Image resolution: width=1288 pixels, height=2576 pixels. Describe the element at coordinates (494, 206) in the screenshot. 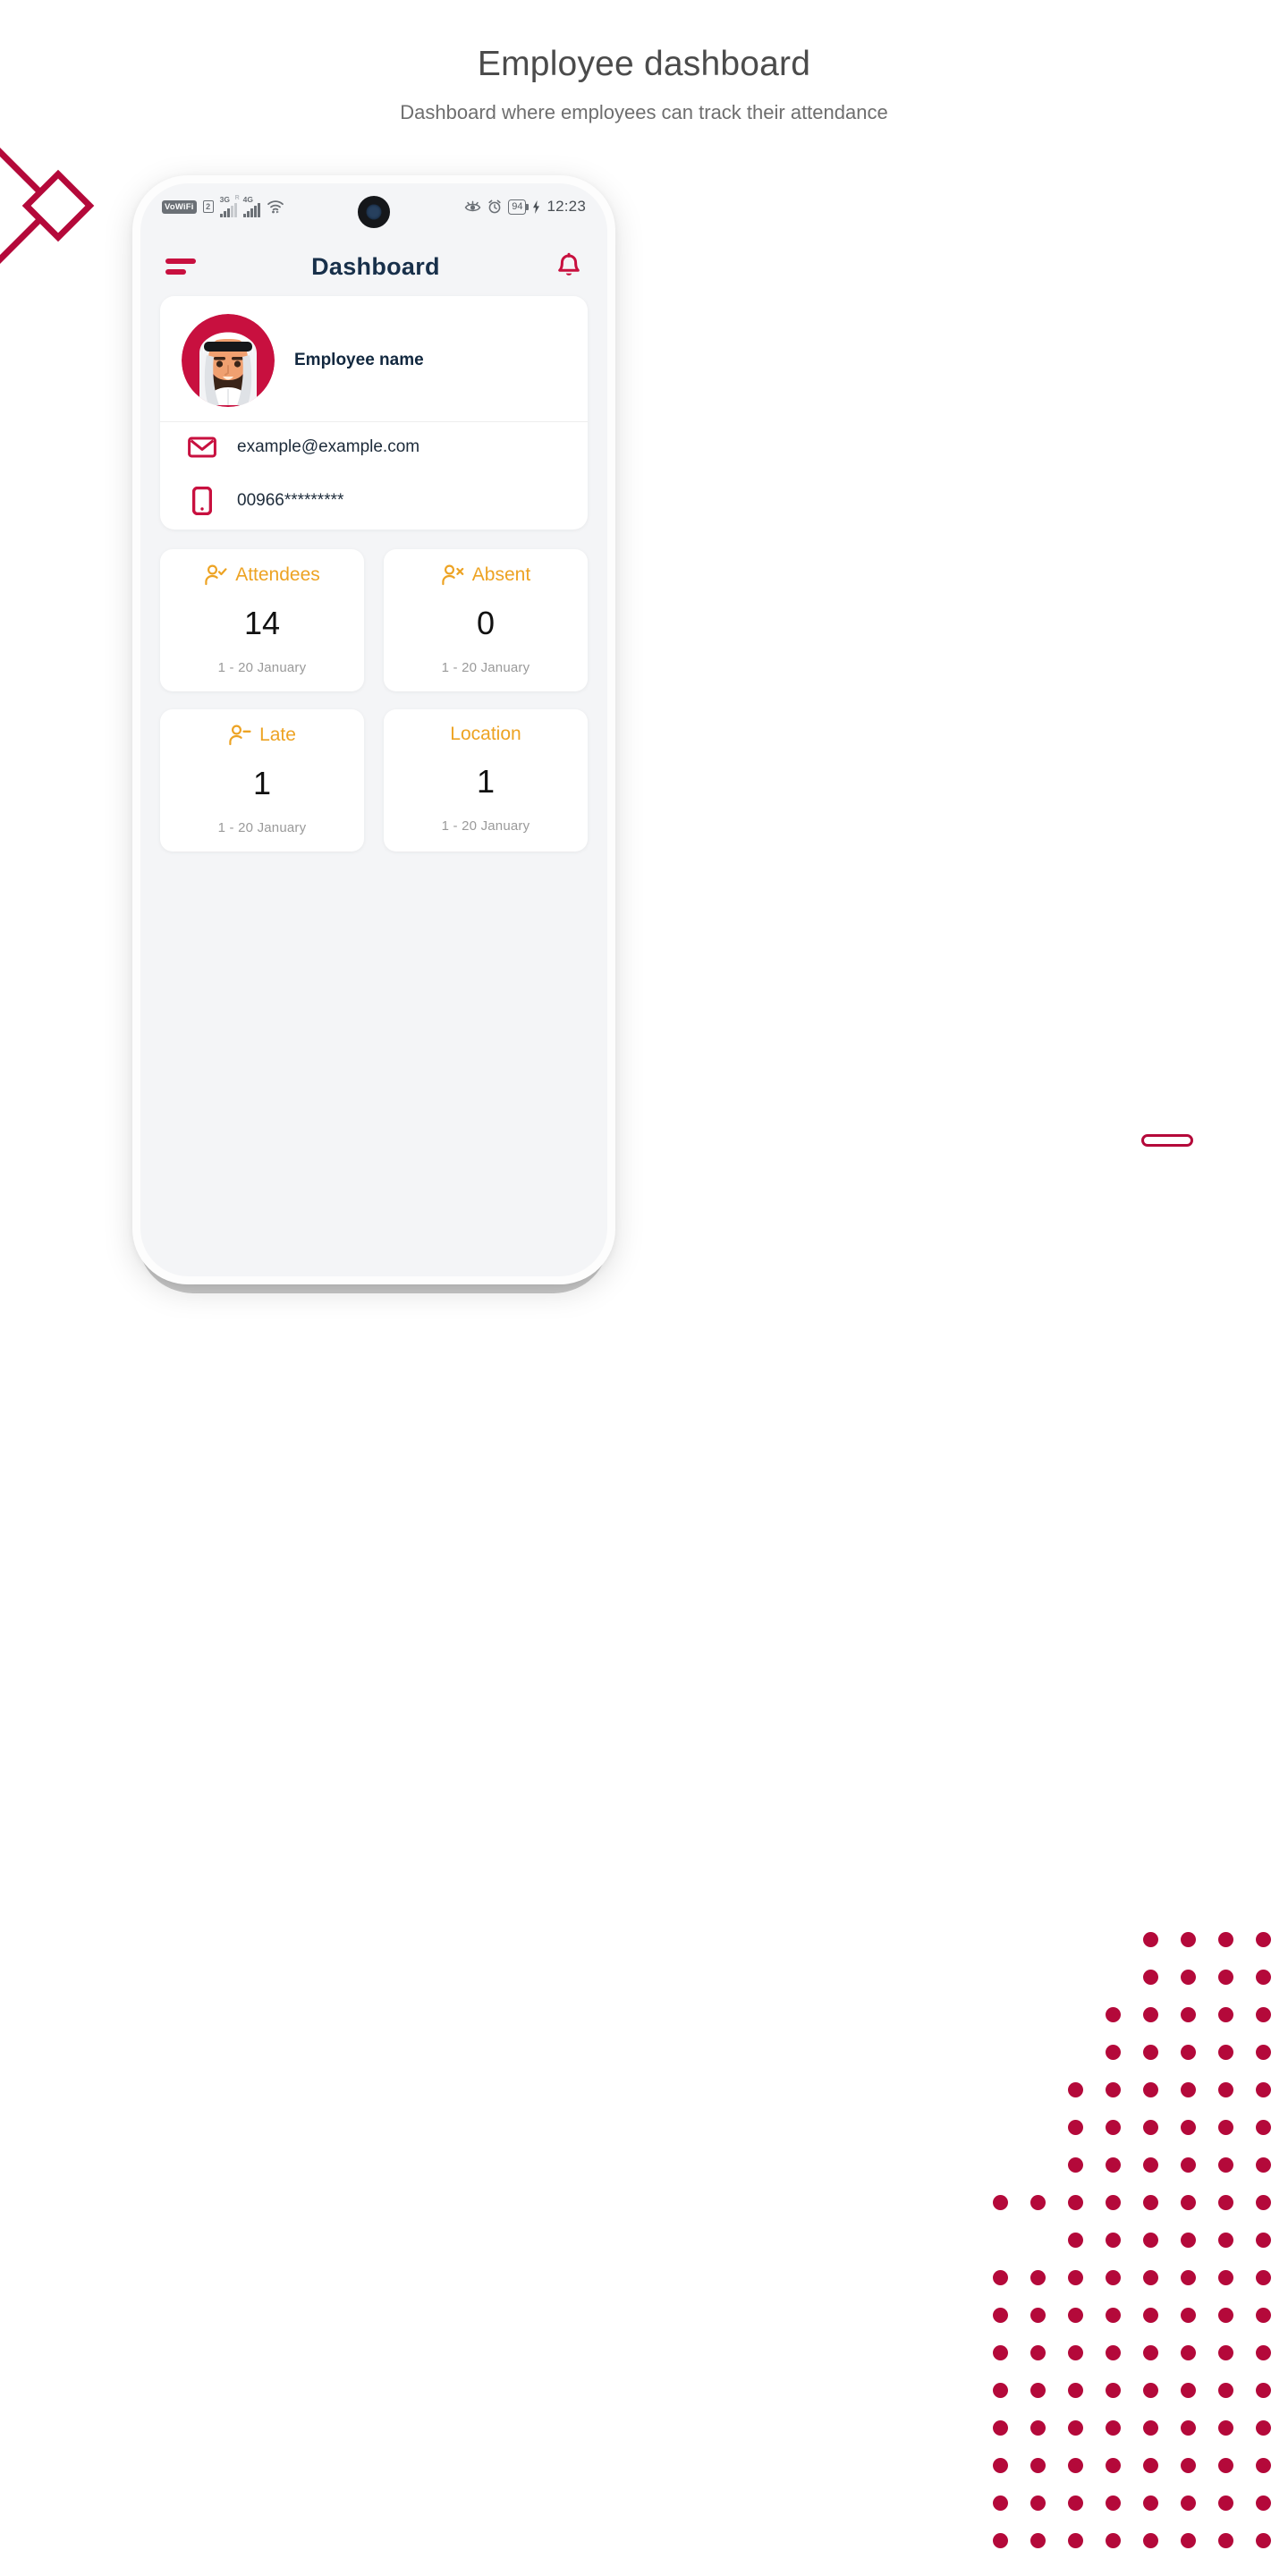

I see `alarm-clock-icon` at that location.